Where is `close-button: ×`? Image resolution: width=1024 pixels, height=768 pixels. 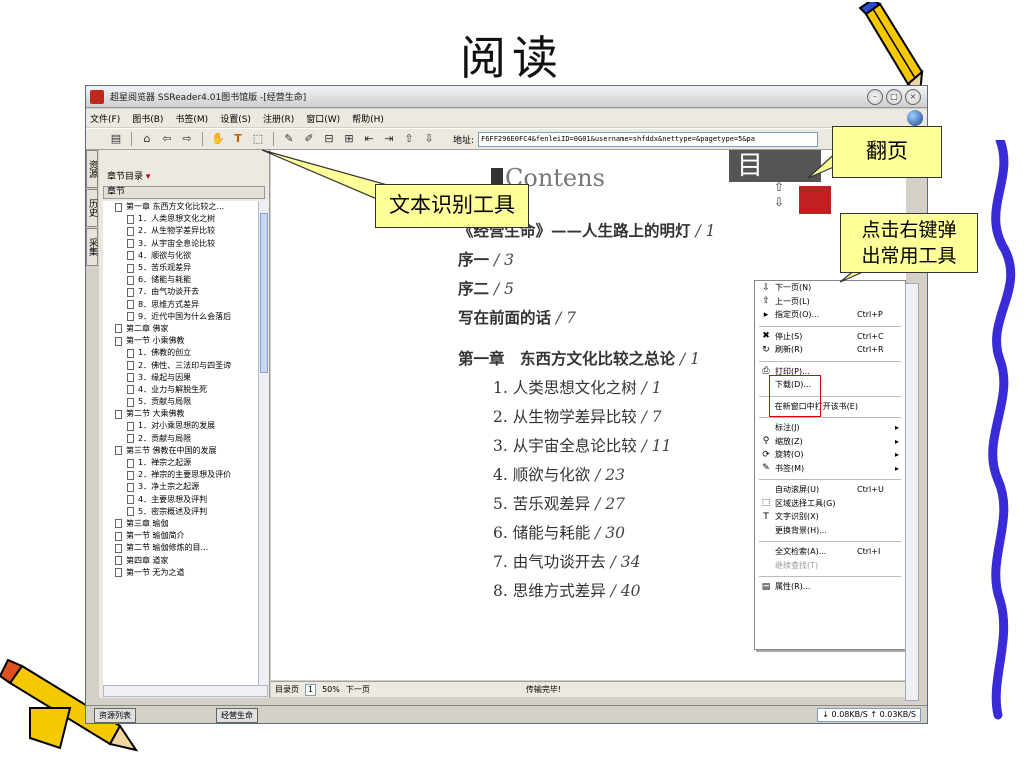 close-button: × is located at coordinates (913, 96).